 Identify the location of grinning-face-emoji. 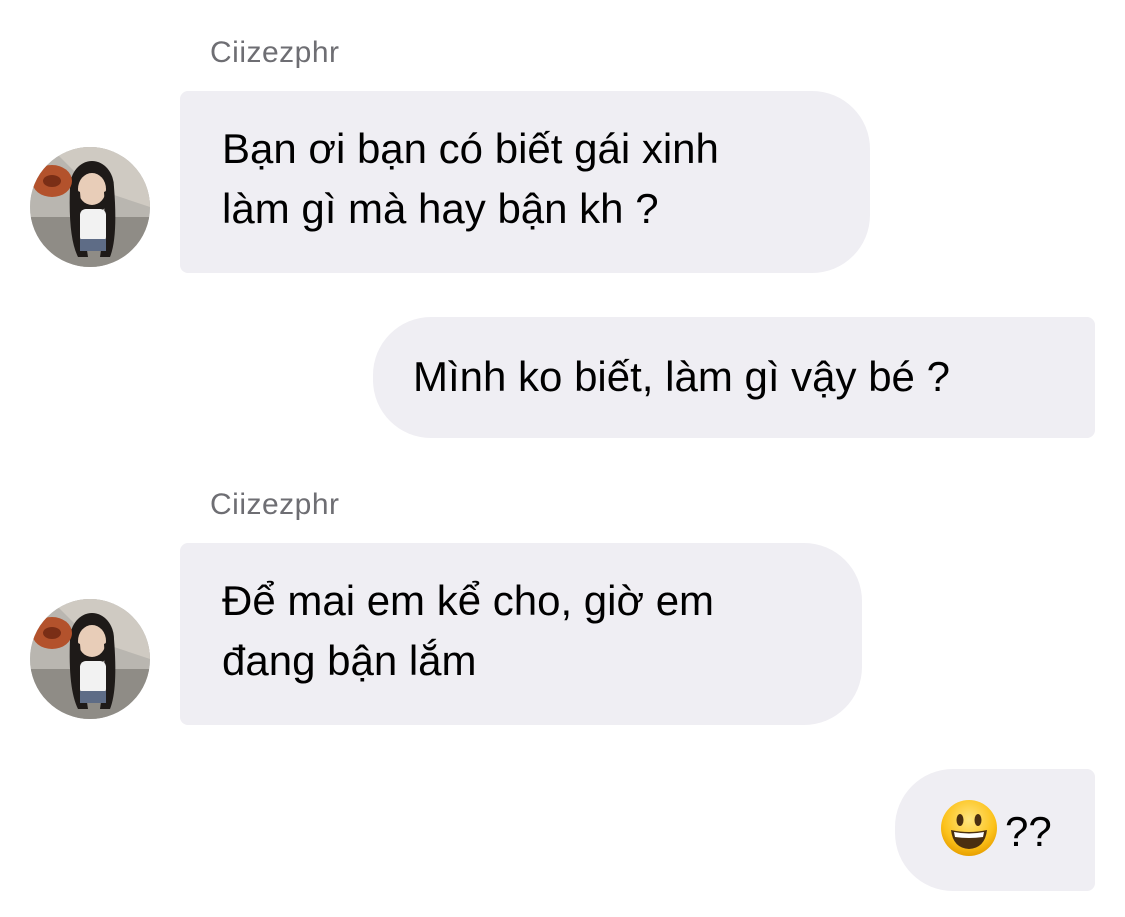
(969, 827).